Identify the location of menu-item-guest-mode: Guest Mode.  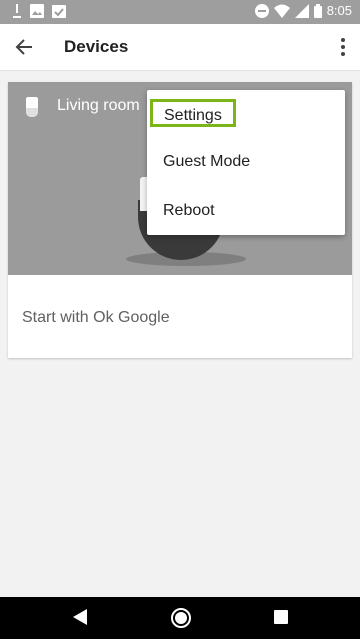
(246, 162).